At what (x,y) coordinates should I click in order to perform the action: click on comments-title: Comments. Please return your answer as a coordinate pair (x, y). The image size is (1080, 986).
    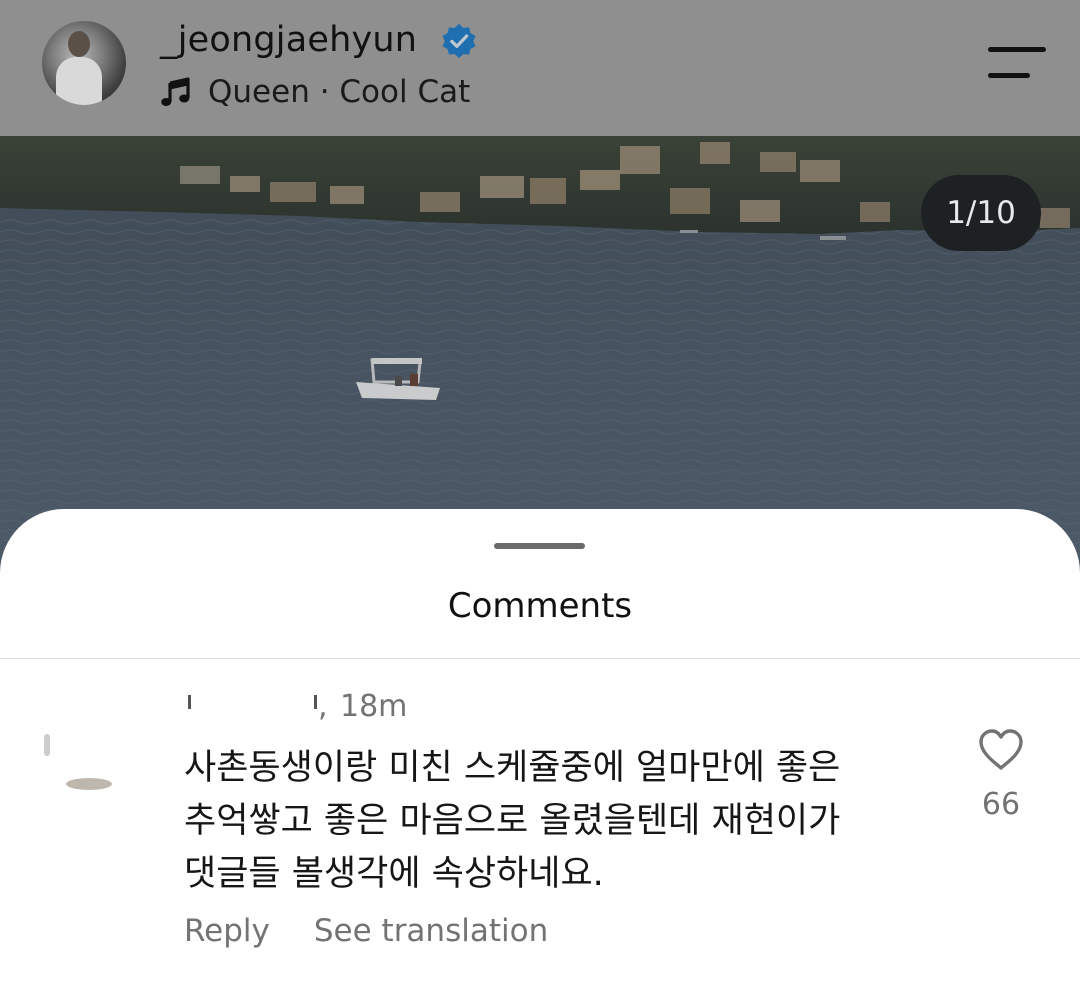
    Looking at the image, I should click on (540, 606).